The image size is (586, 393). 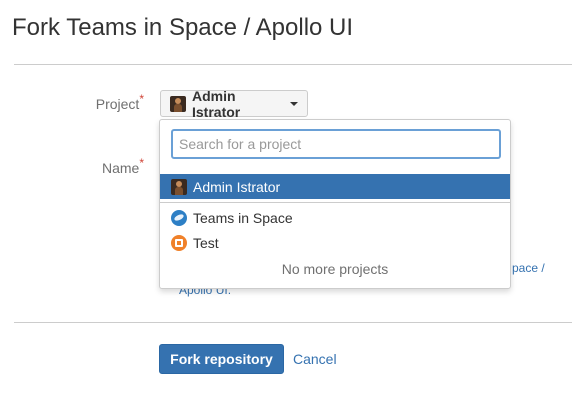 I want to click on top-divider, so click(x=293, y=64).